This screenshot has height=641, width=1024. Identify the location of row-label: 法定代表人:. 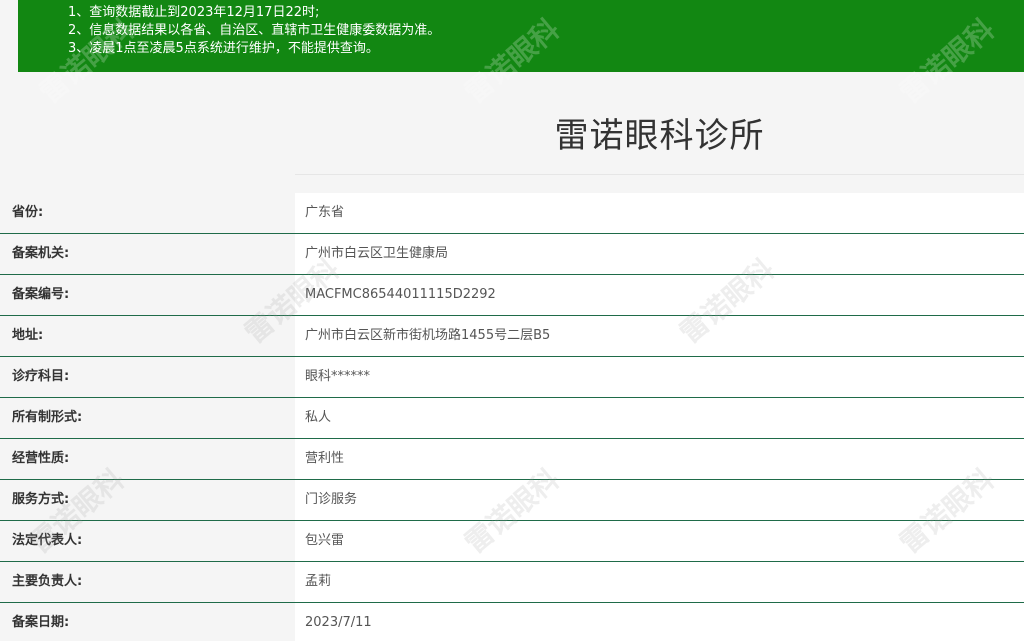
(147, 541).